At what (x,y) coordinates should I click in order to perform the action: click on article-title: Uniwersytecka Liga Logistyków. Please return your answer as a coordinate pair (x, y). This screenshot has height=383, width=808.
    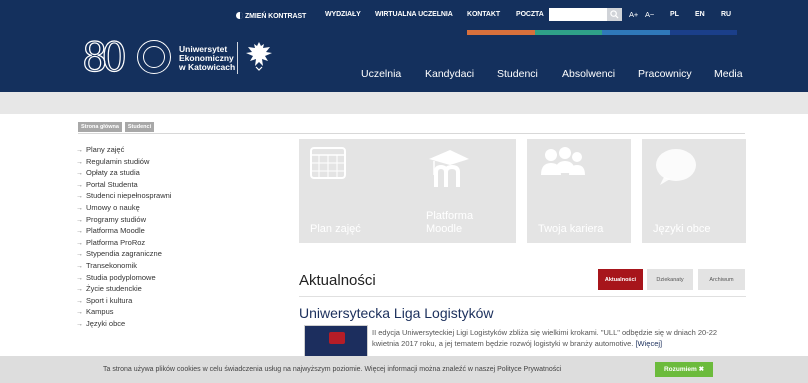
    Looking at the image, I should click on (396, 313).